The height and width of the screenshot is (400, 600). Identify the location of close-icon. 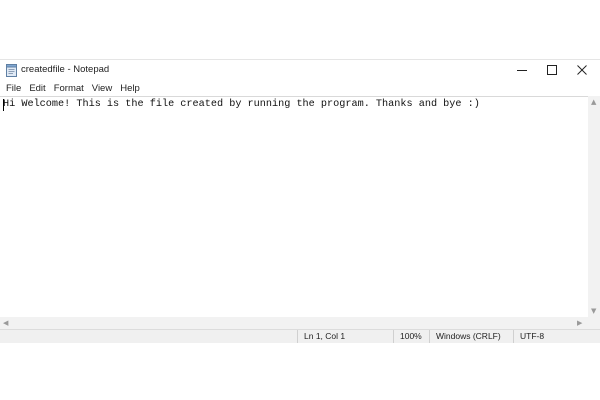
(582, 71).